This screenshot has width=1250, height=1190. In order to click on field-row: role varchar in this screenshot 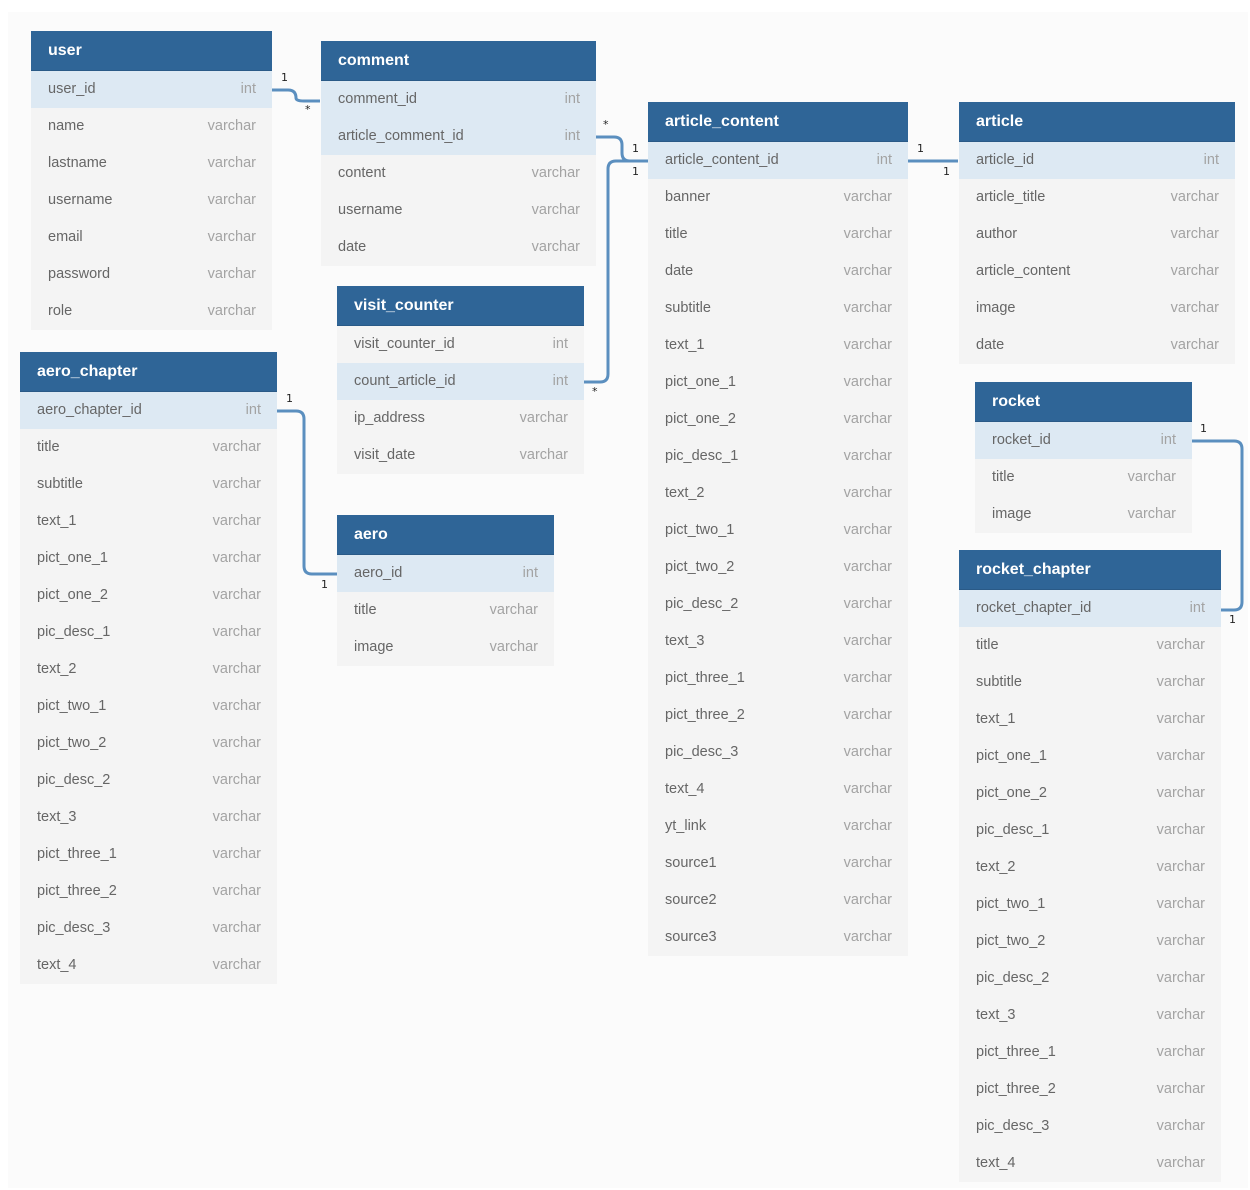, I will do `click(151, 311)`.